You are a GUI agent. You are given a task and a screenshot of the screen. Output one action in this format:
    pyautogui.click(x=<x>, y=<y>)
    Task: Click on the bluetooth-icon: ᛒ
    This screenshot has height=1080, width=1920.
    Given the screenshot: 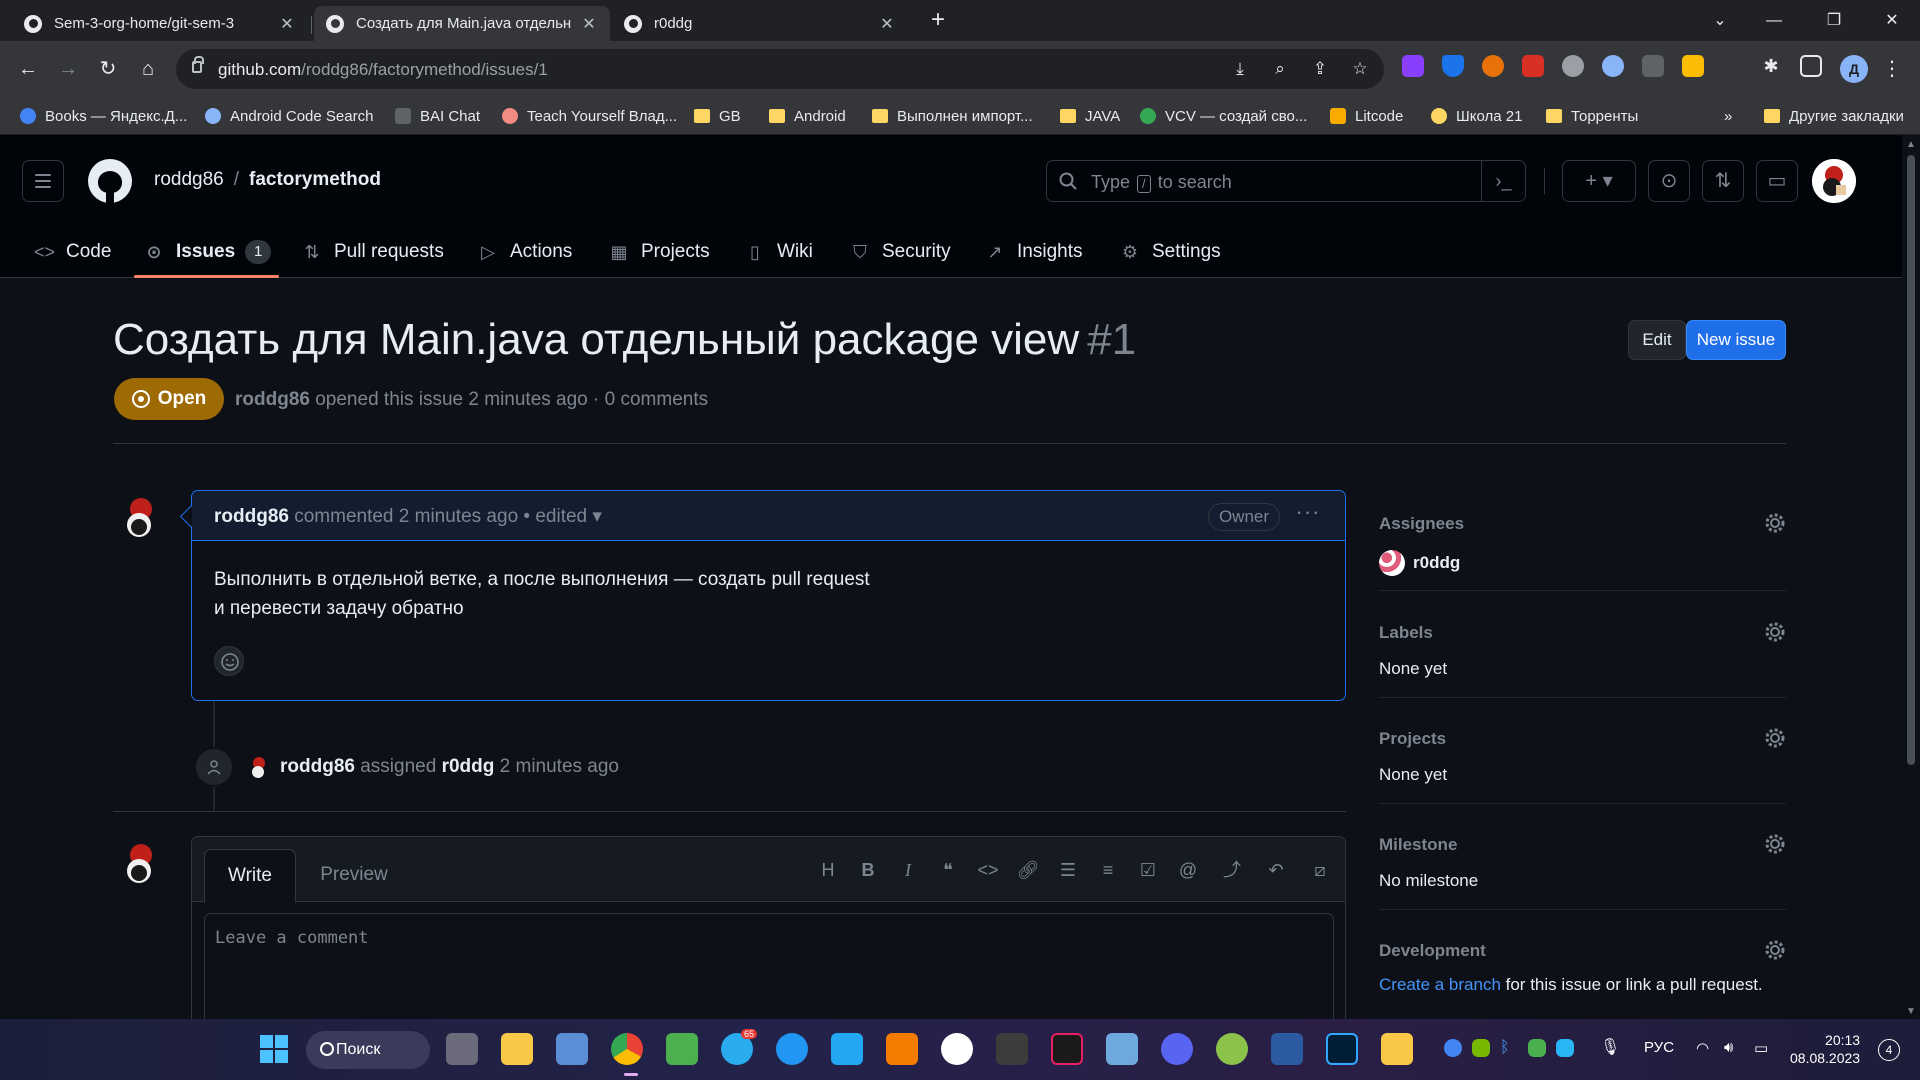 What is the action you would take?
    pyautogui.click(x=1509, y=1048)
    